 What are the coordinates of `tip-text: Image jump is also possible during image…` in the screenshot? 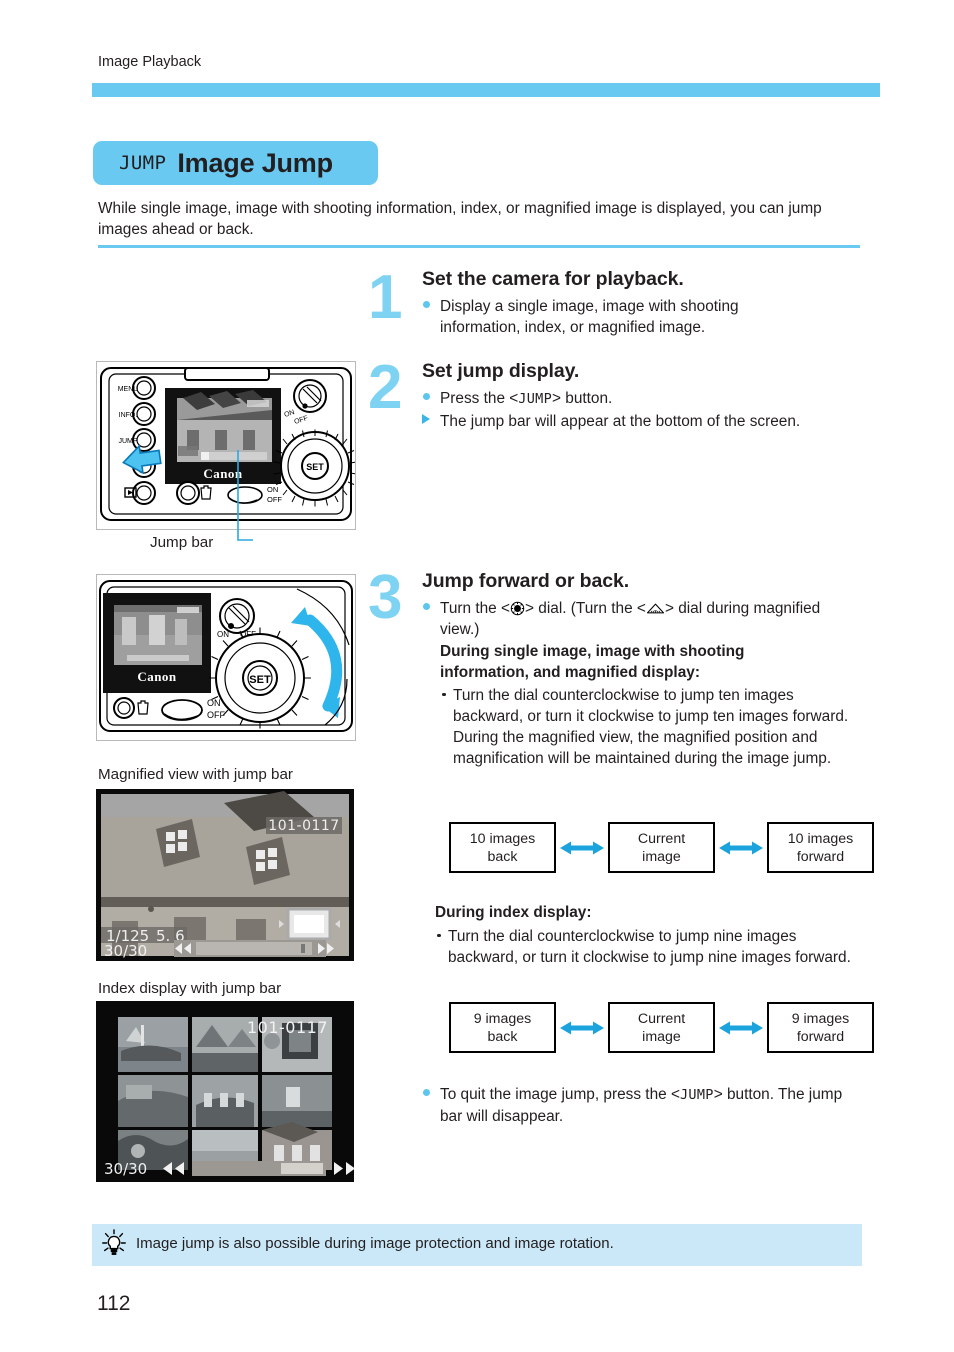 It's located at (375, 1243).